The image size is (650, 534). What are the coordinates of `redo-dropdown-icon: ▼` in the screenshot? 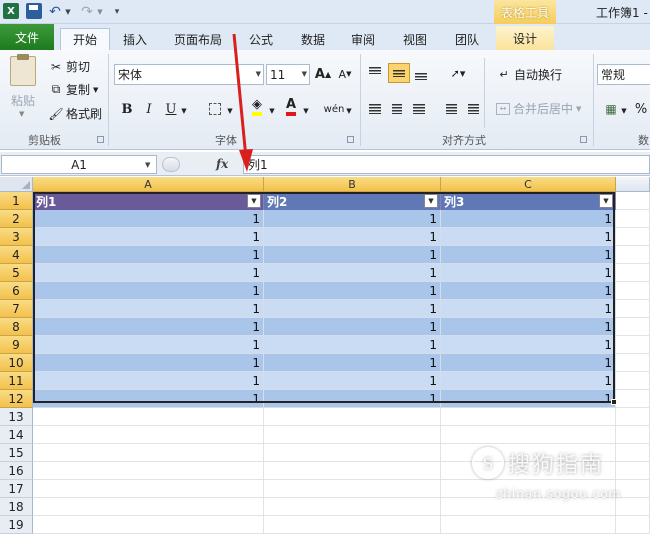 It's located at (100, 12).